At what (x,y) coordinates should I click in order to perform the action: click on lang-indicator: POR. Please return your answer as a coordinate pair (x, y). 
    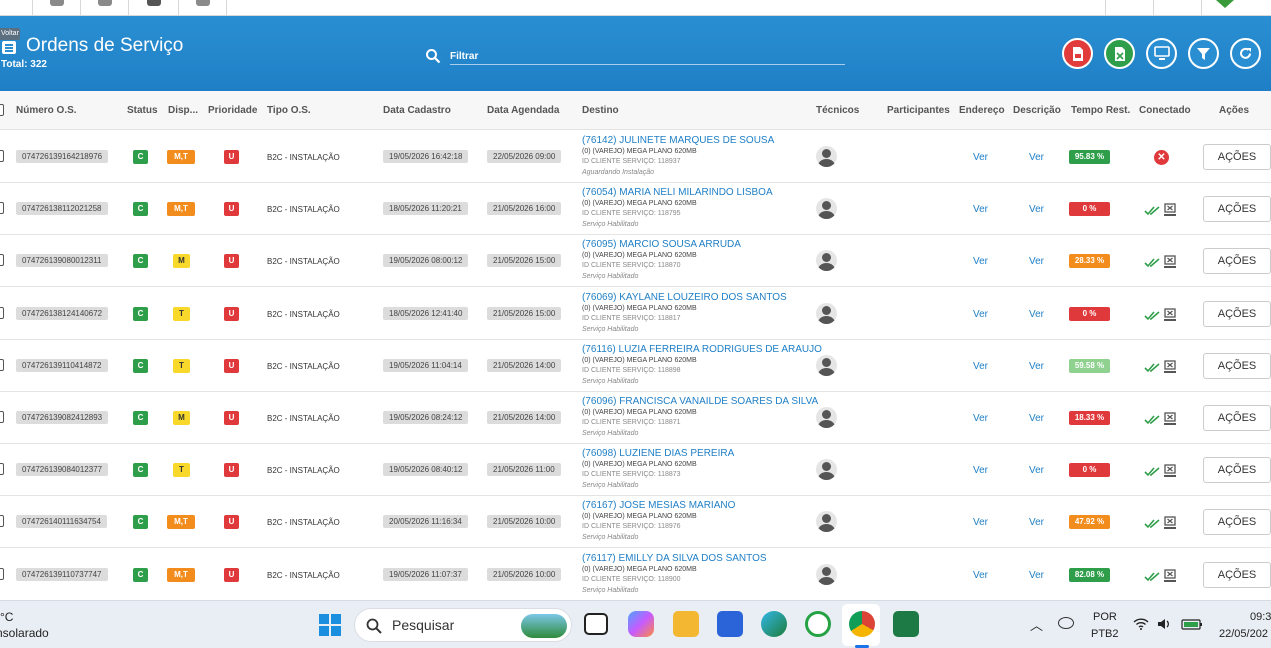
    Looking at the image, I should click on (1105, 617).